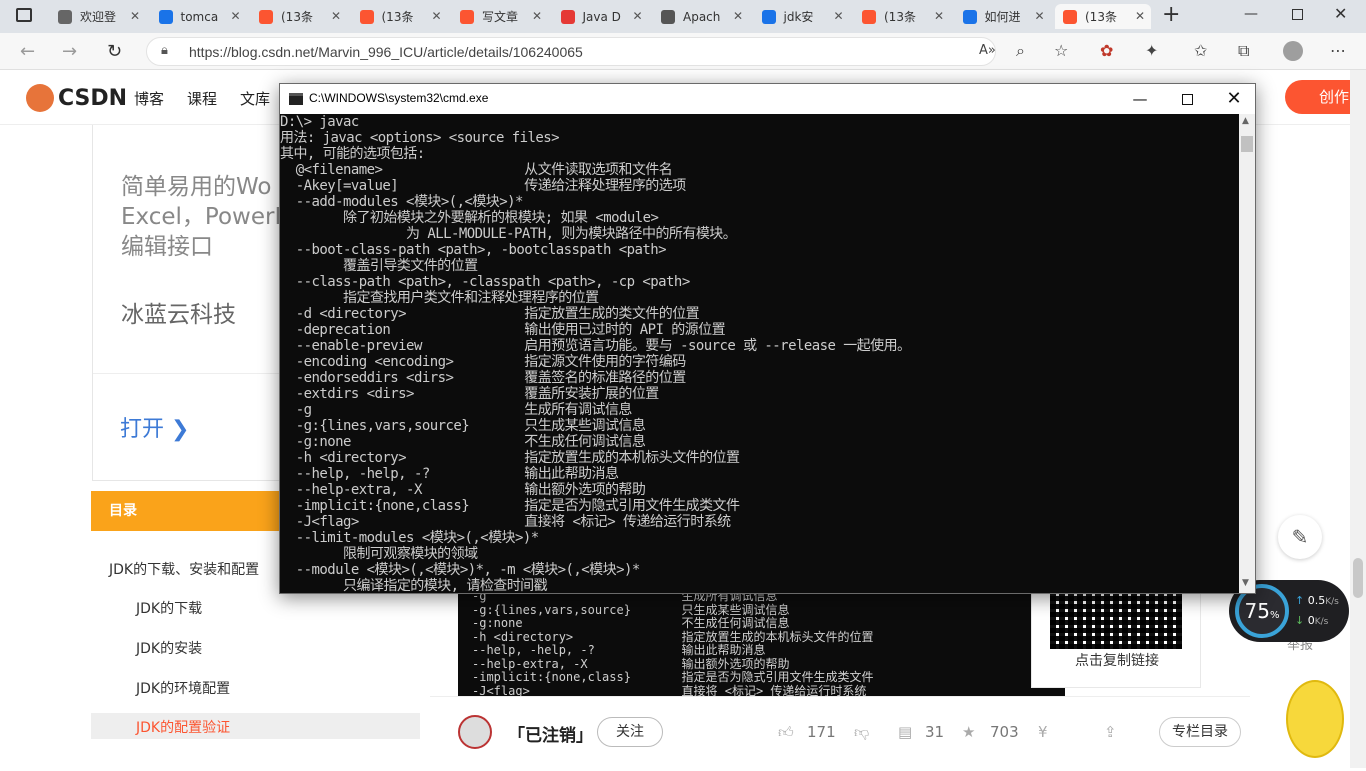  Describe the element at coordinates (475, 732) in the screenshot. I see `author-avatar` at that location.